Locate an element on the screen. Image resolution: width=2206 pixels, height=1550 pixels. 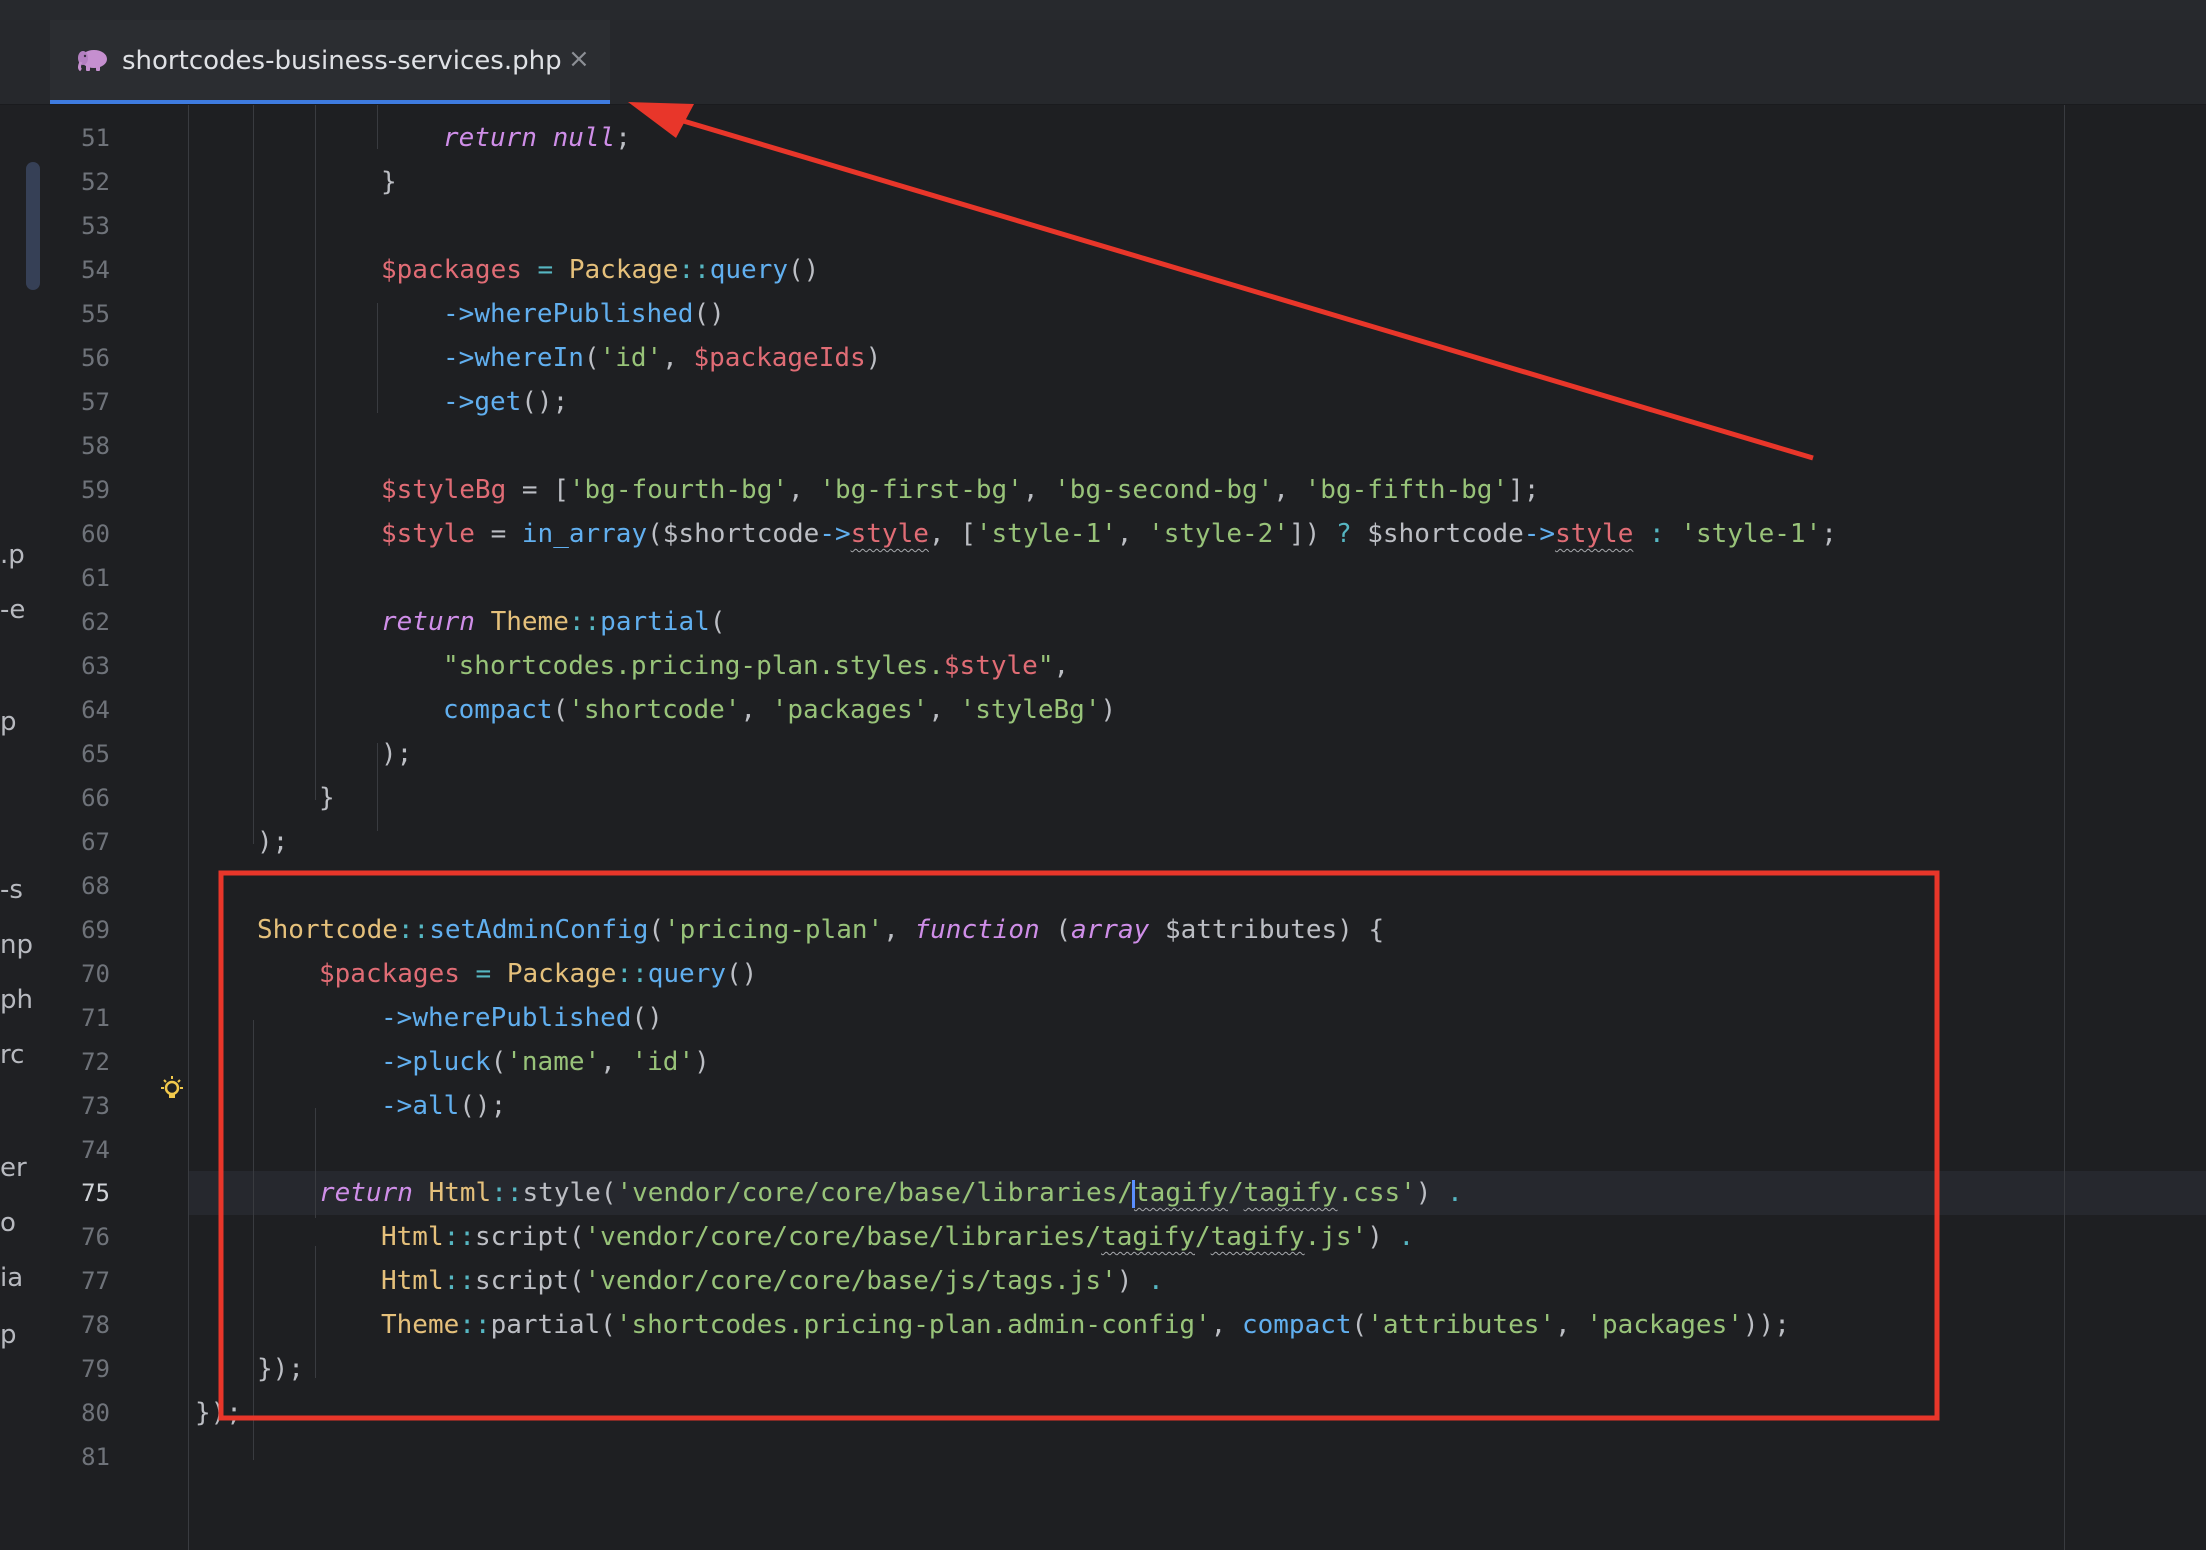
code-line-54: $packages = Package::query() is located at coordinates (600, 270).